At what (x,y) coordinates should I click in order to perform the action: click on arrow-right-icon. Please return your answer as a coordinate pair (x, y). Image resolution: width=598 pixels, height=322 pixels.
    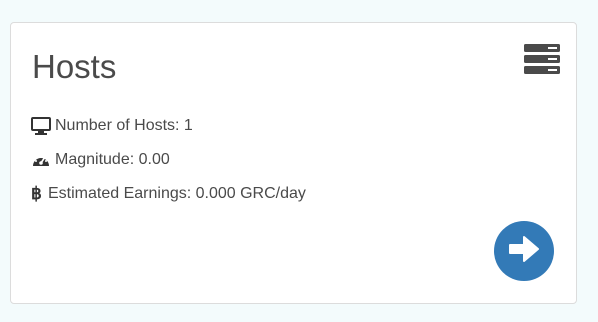
    Looking at the image, I should click on (524, 251).